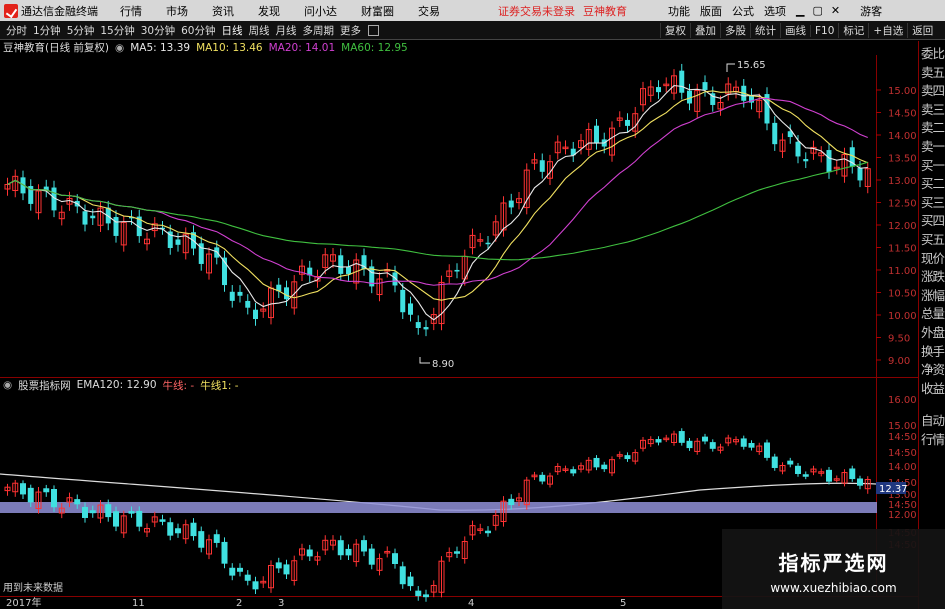 This screenshot has height=609, width=945. What do you see at coordinates (933, 182) in the screenshot?
I see `sidebar-item: 买二` at bounding box center [933, 182].